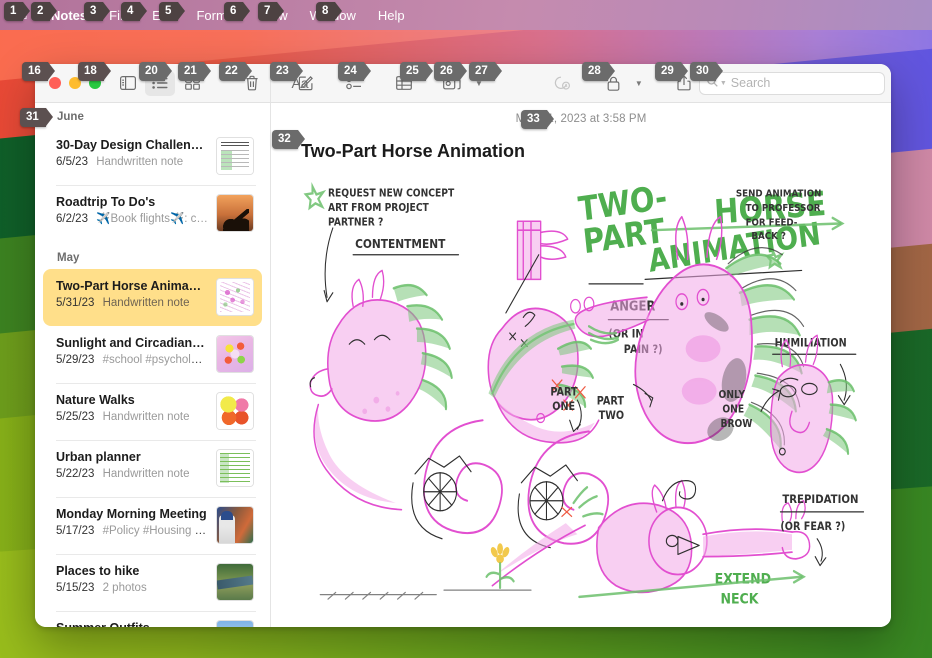 This screenshot has width=932, height=658. I want to click on svg-text: PARTNER ?, so click(356, 223).